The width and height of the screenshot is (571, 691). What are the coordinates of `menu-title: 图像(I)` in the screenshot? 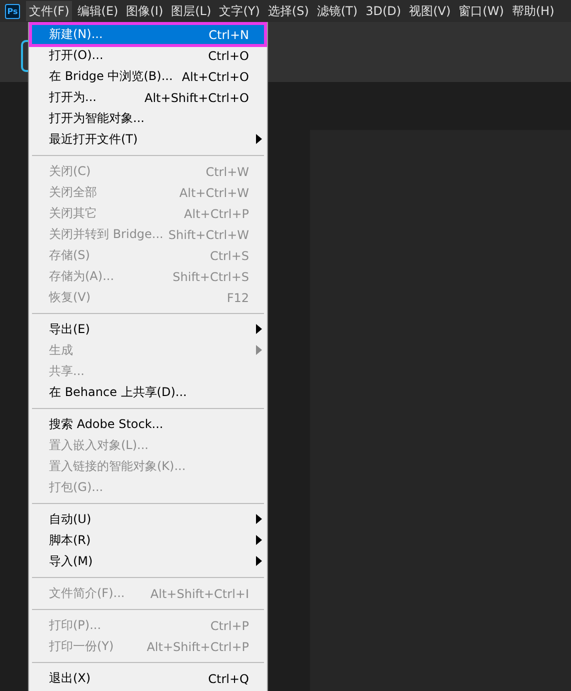 It's located at (144, 11).